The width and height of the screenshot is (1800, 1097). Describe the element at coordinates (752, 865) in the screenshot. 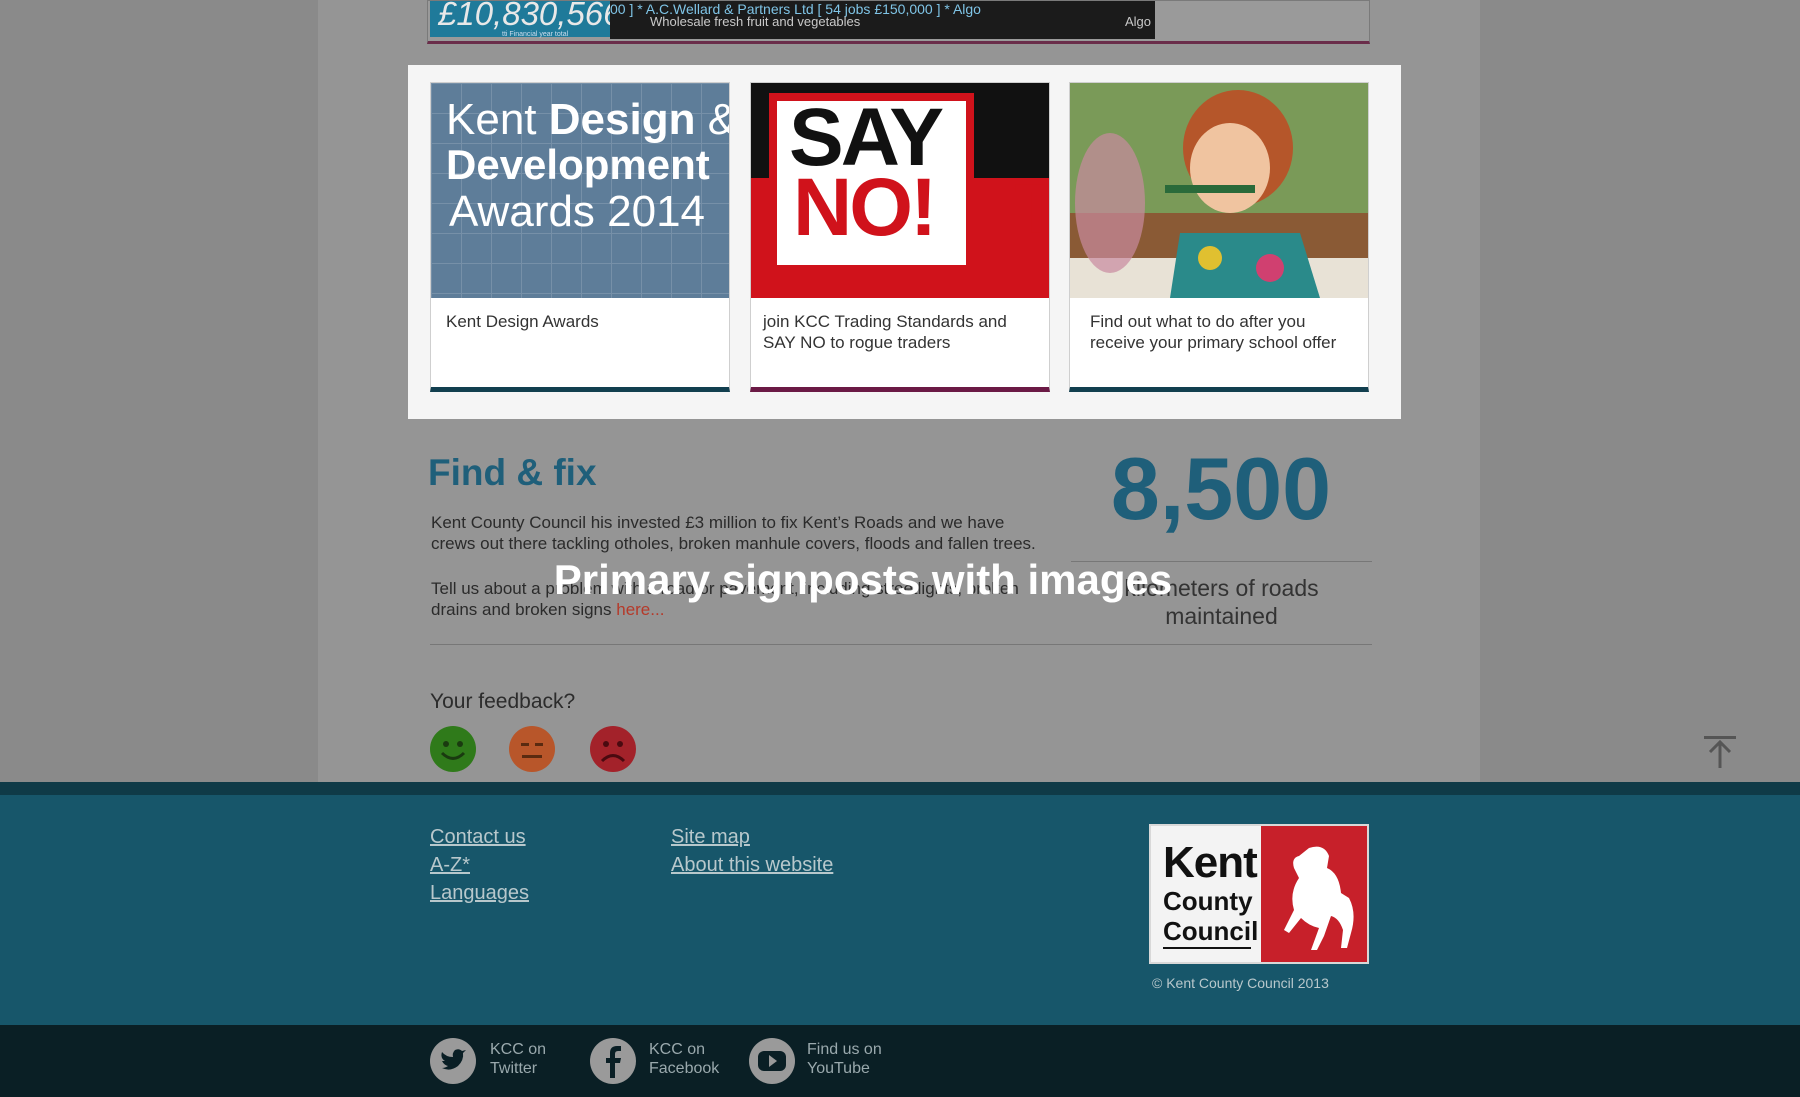

I see `footer-link-about-website: About this website` at that location.